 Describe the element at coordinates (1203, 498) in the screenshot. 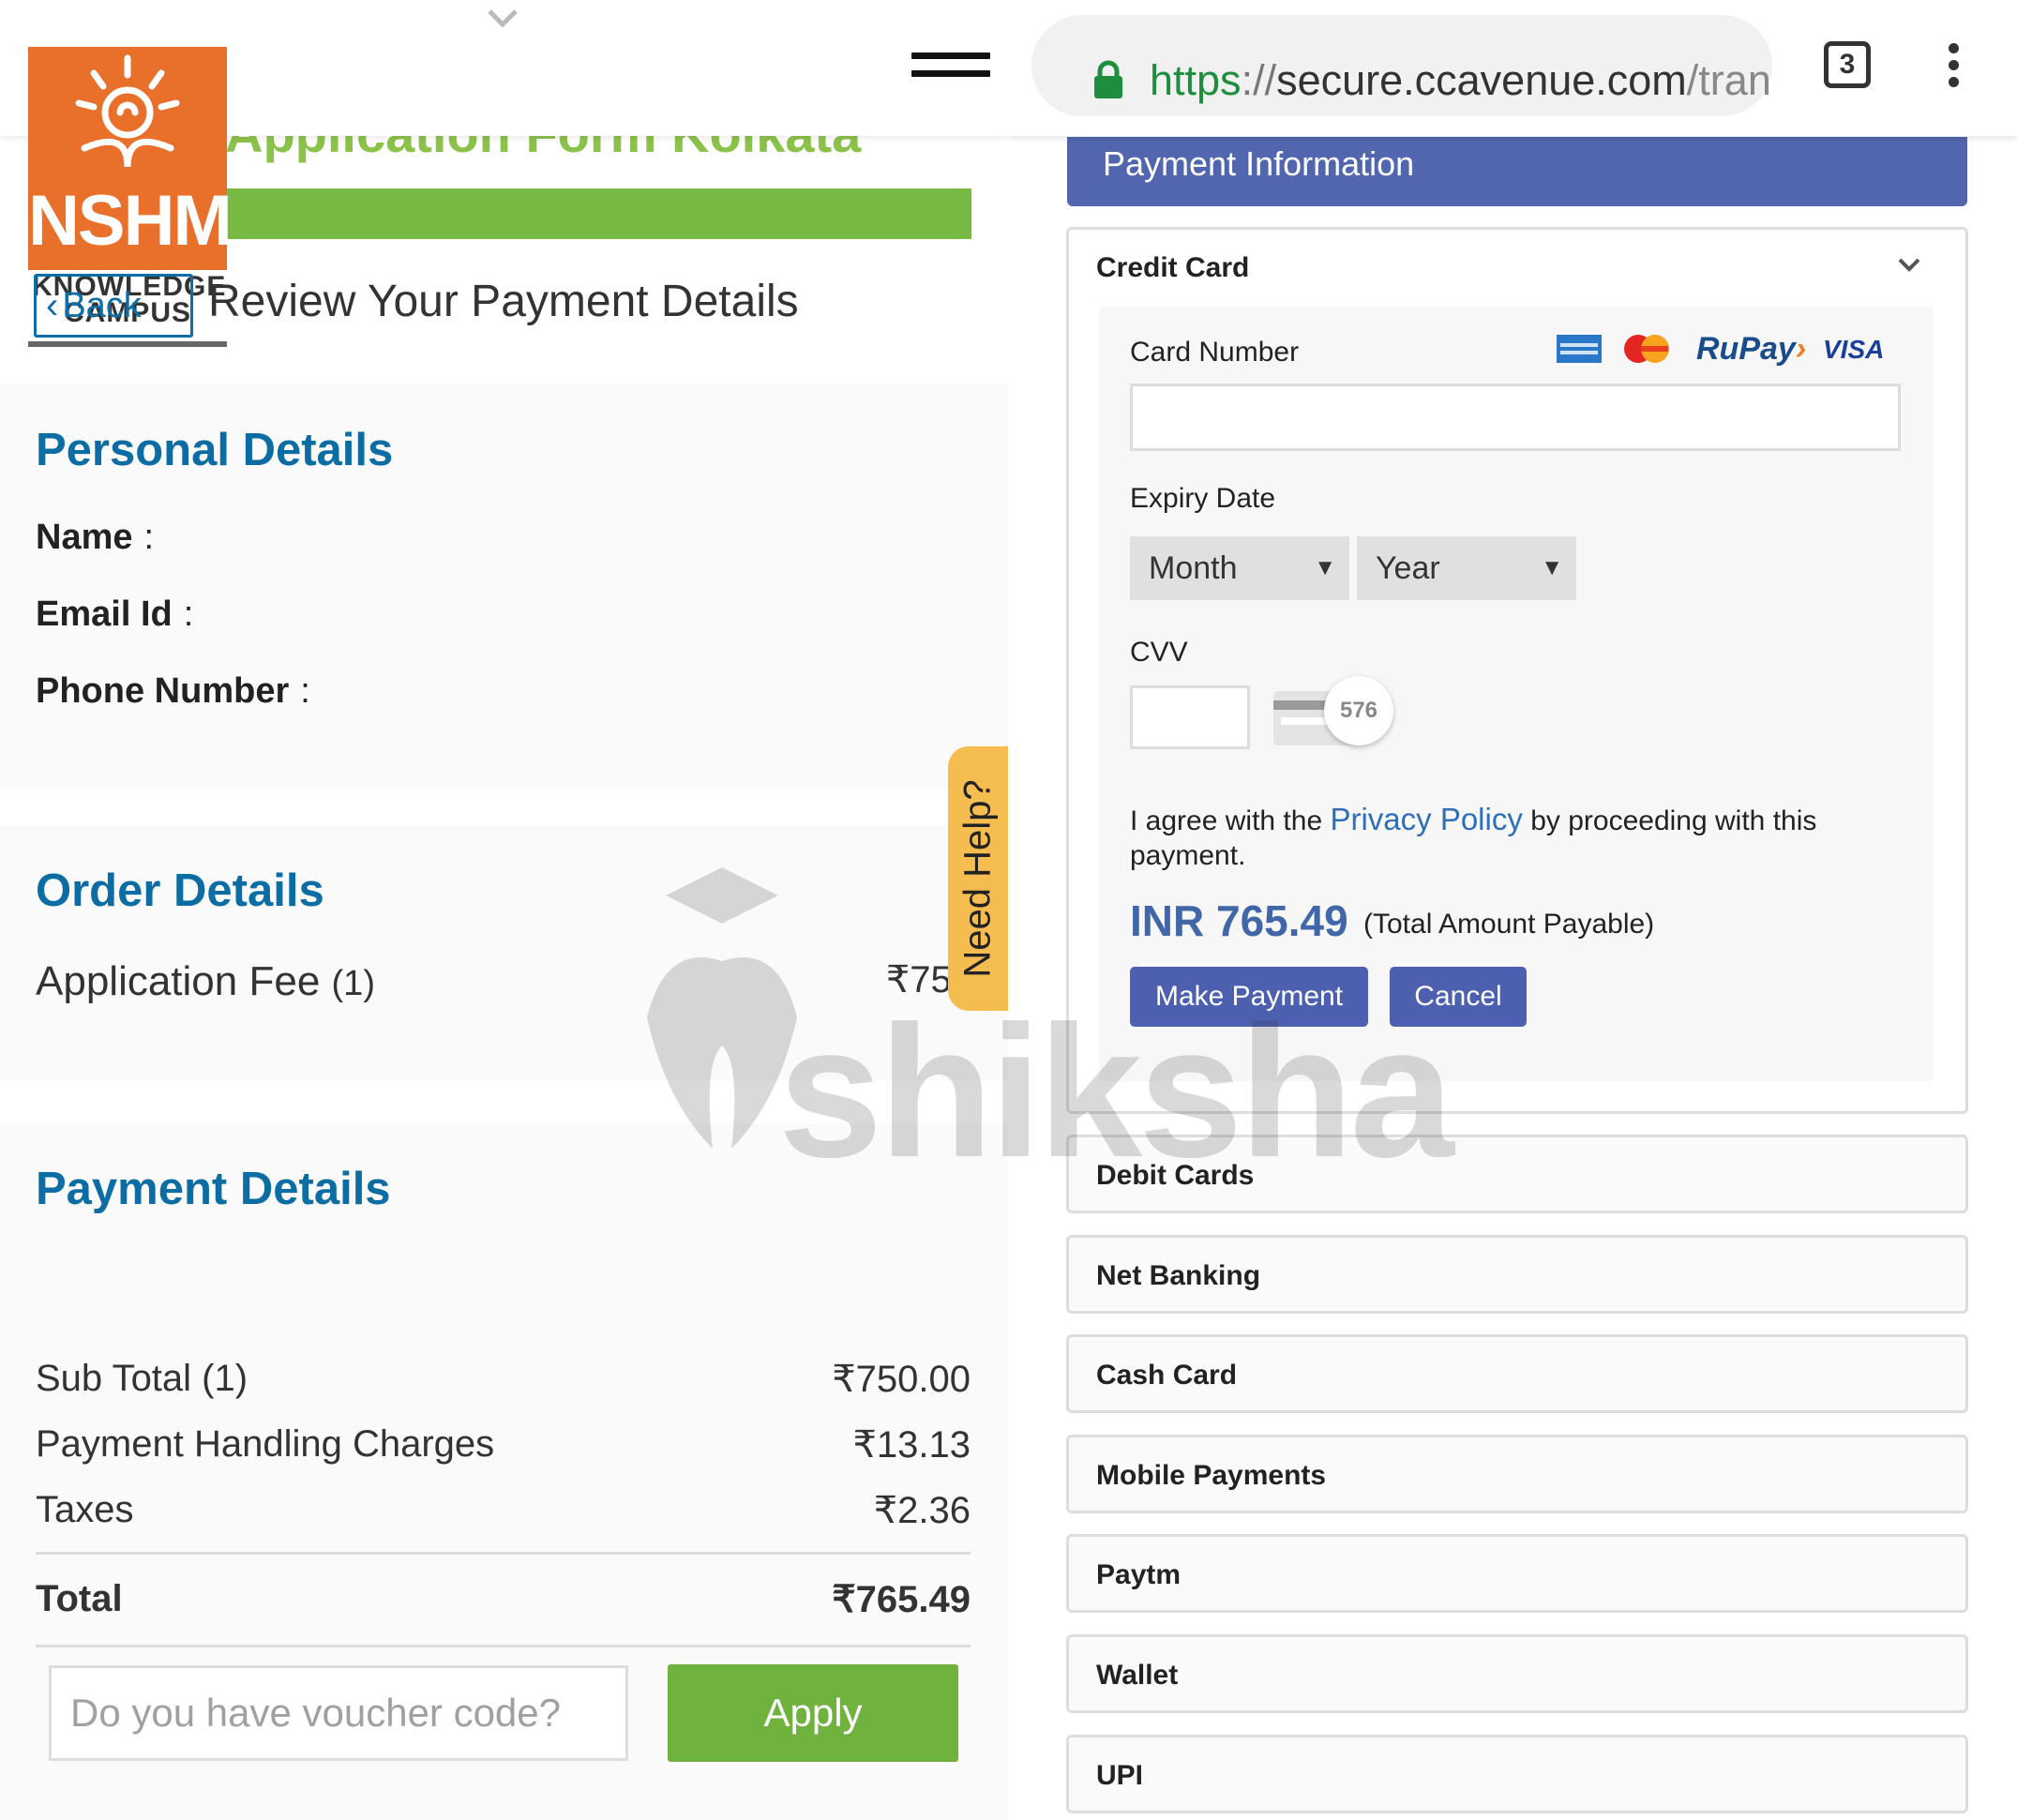

I see `expiry-date-label: Expiry Date` at that location.